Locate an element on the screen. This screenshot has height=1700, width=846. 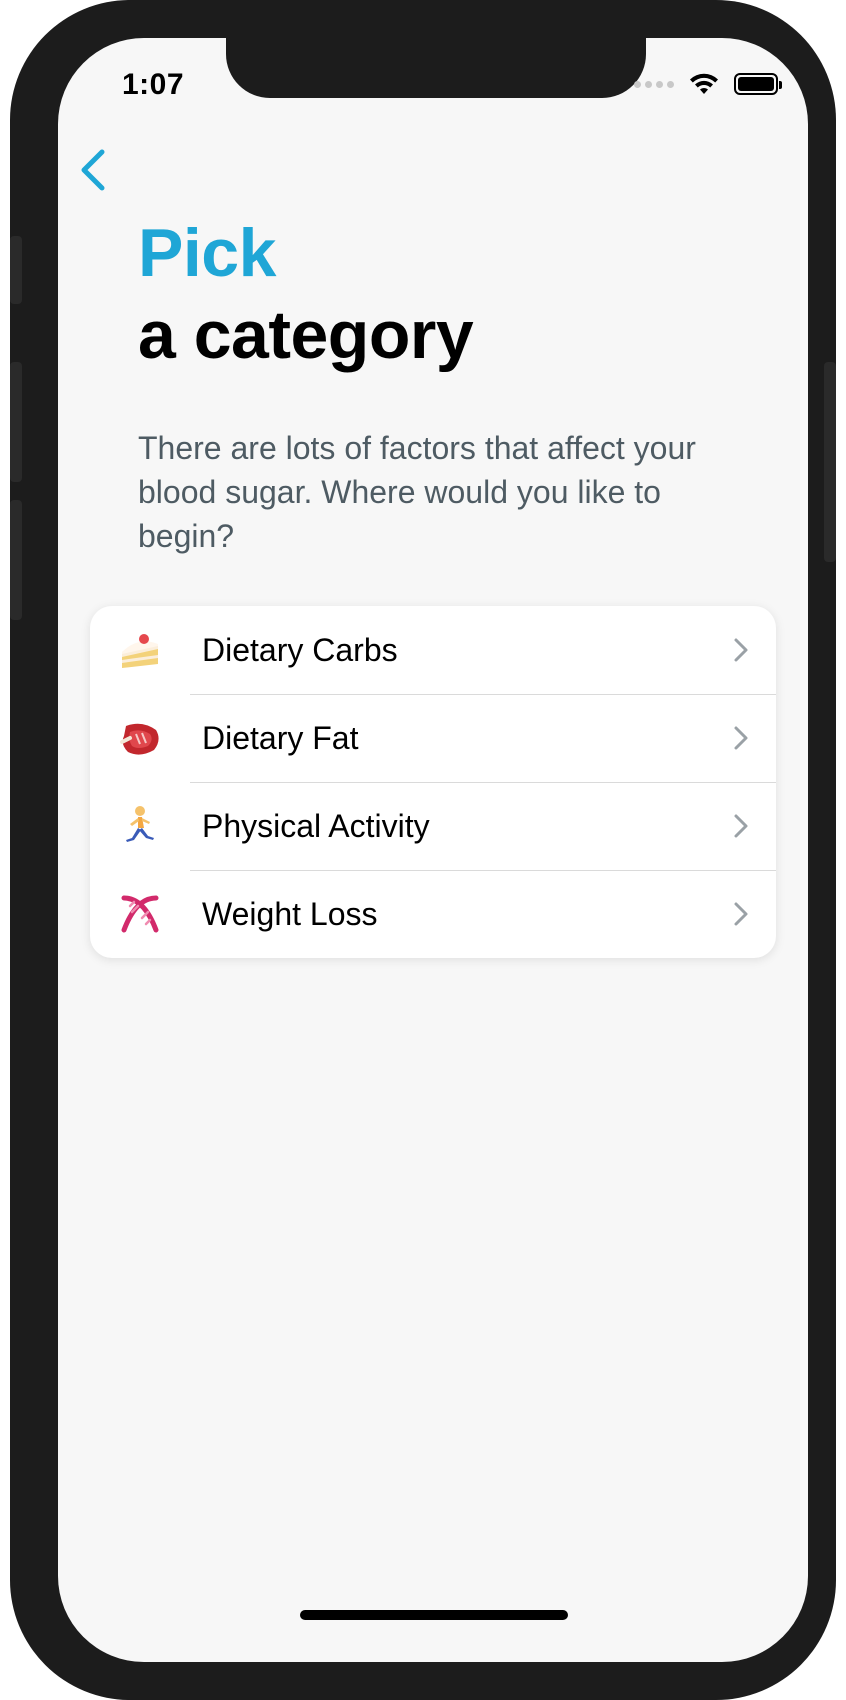
back-button is located at coordinates (92, 170).